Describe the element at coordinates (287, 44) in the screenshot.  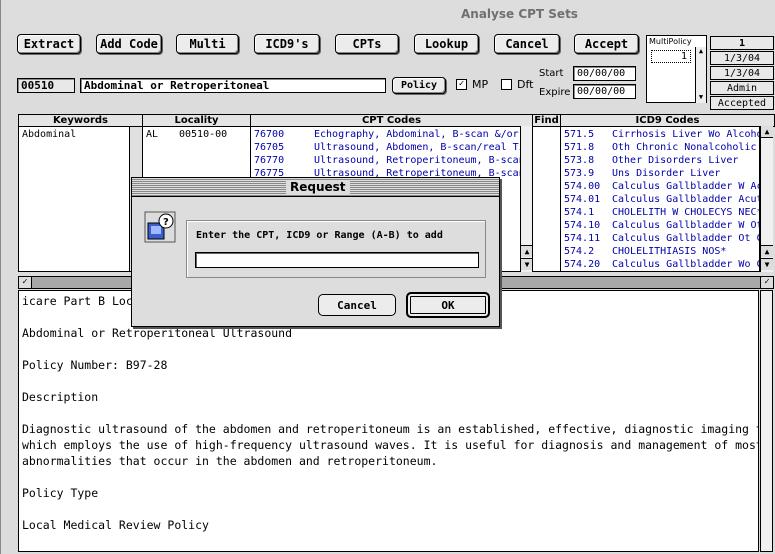
I see `icd9s-button: ICD9's` at that location.